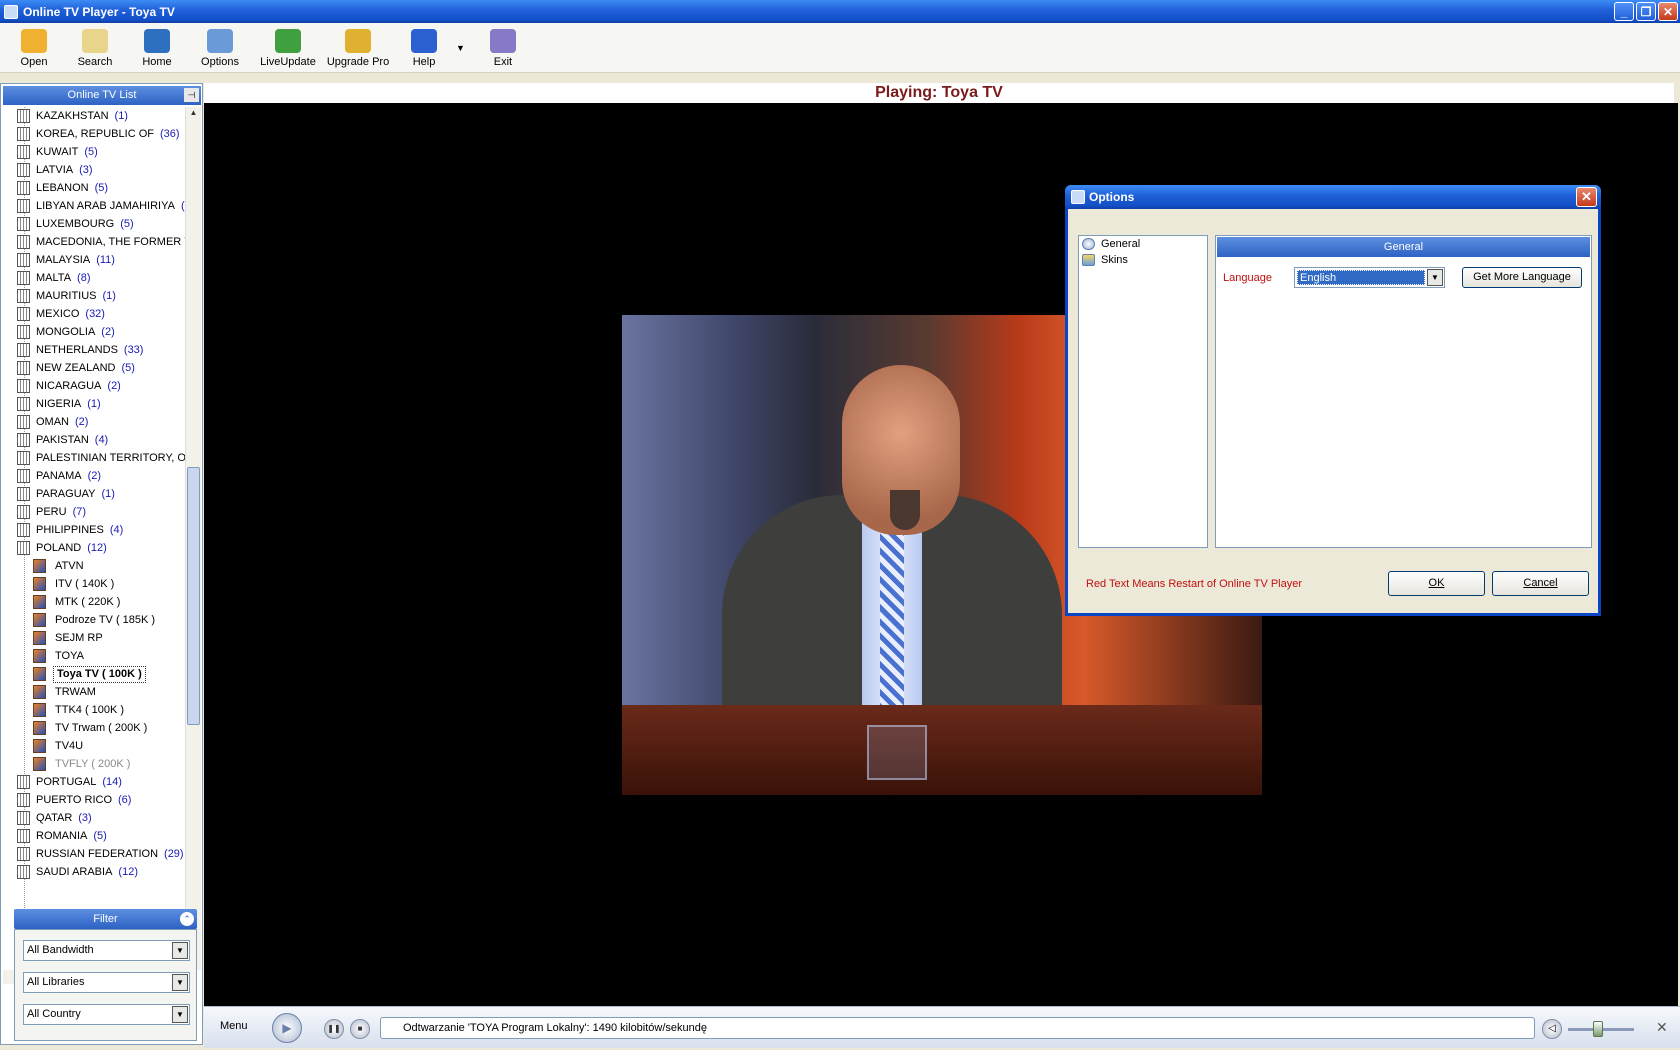 The width and height of the screenshot is (1680, 1050). Describe the element at coordinates (94, 512) in the screenshot. I see `country-item: PERU (7)` at that location.